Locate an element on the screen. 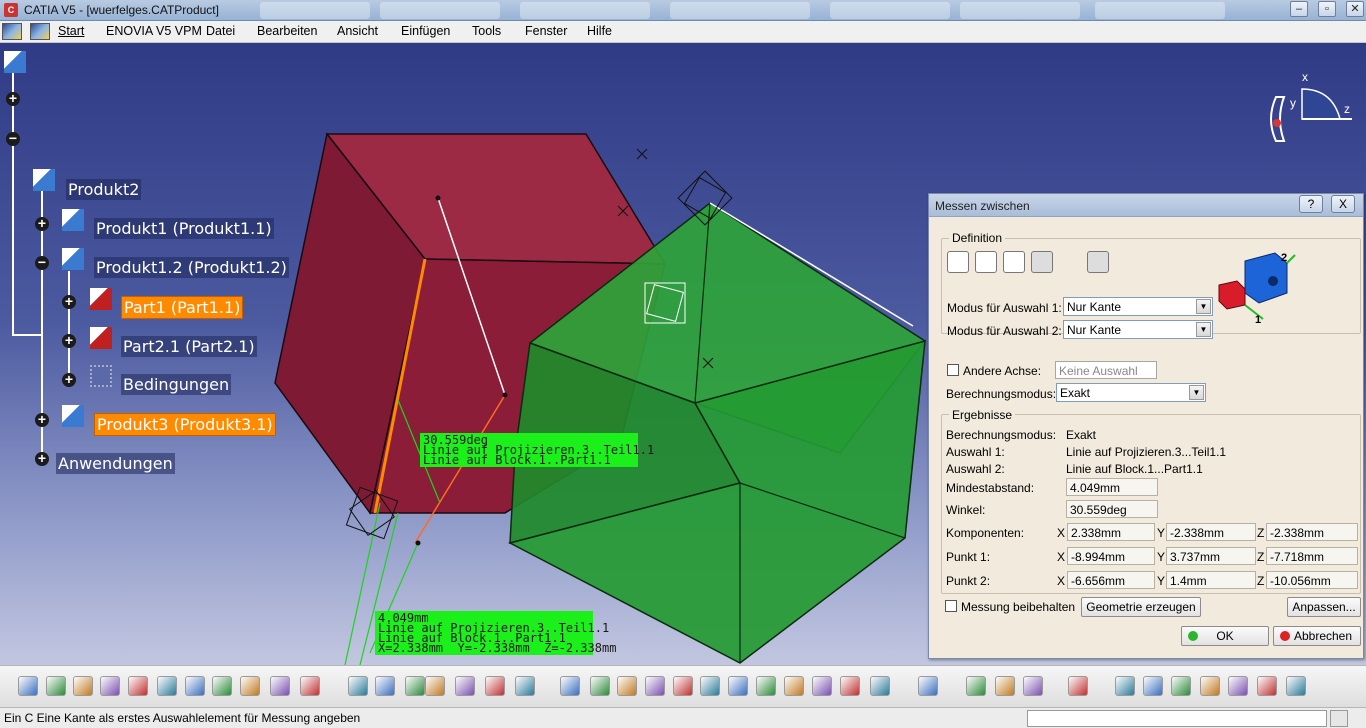 The width and height of the screenshot is (1366, 728). camera-icon is located at coordinates (1078, 686).